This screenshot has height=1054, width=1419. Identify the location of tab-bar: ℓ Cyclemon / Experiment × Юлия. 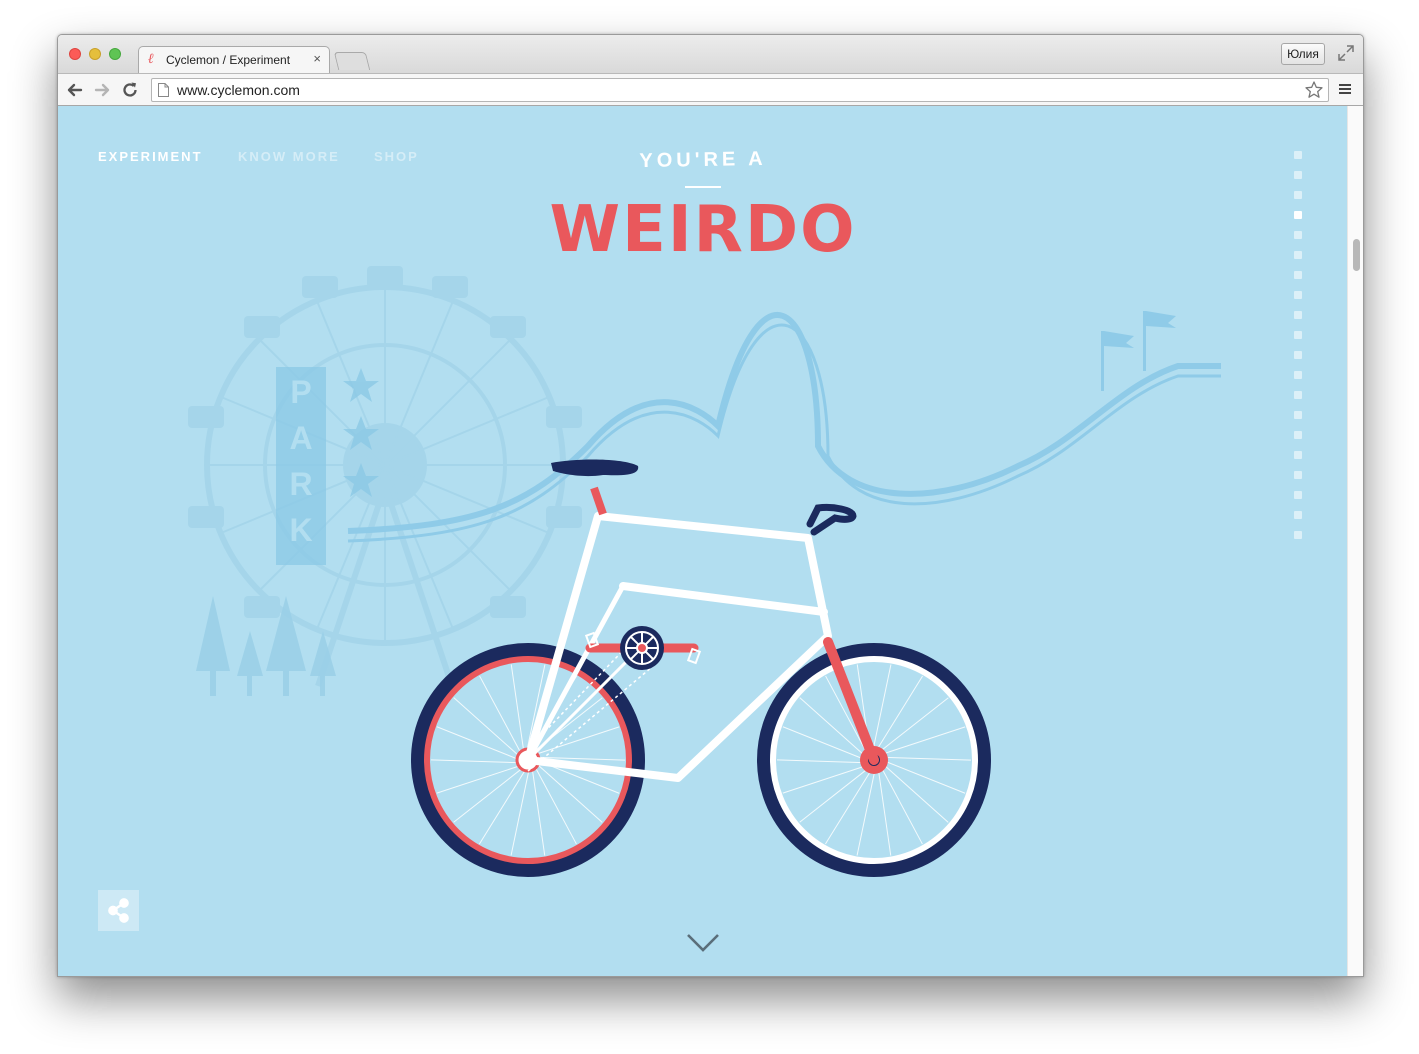
(710, 54).